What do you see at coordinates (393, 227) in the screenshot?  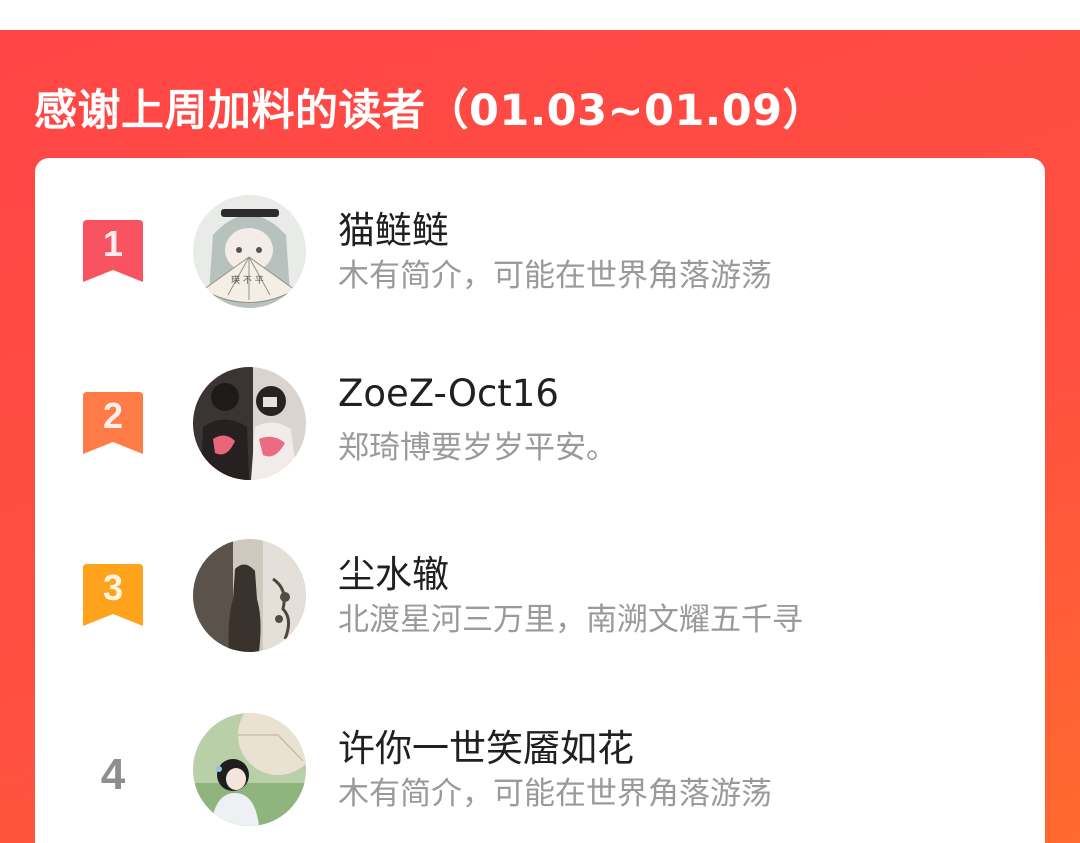 I see `reader-name: 猫鲢鲢` at bounding box center [393, 227].